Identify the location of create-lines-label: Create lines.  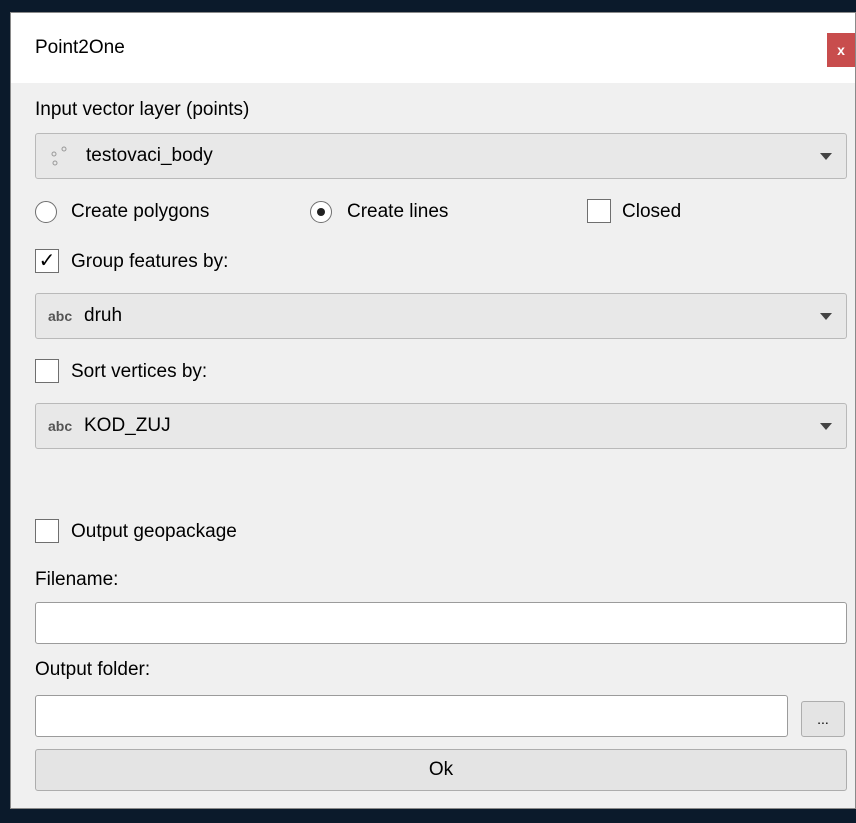
(398, 211).